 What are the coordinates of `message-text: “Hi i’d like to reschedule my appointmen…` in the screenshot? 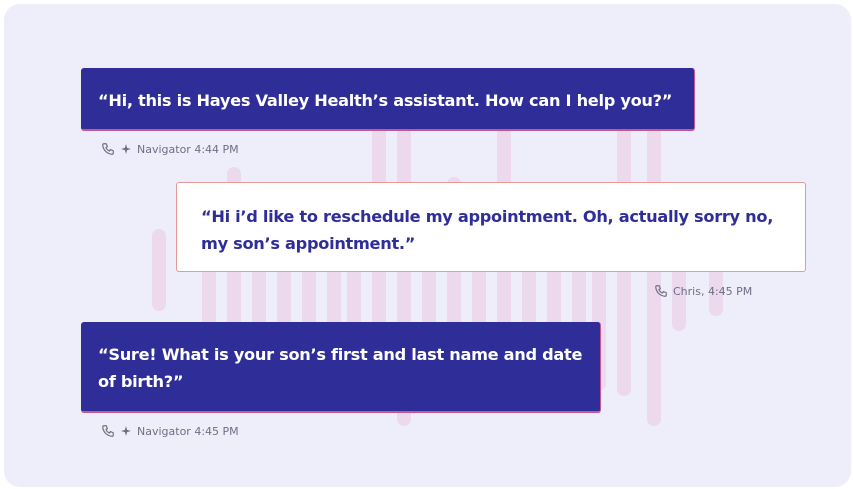 It's located at (487, 230).